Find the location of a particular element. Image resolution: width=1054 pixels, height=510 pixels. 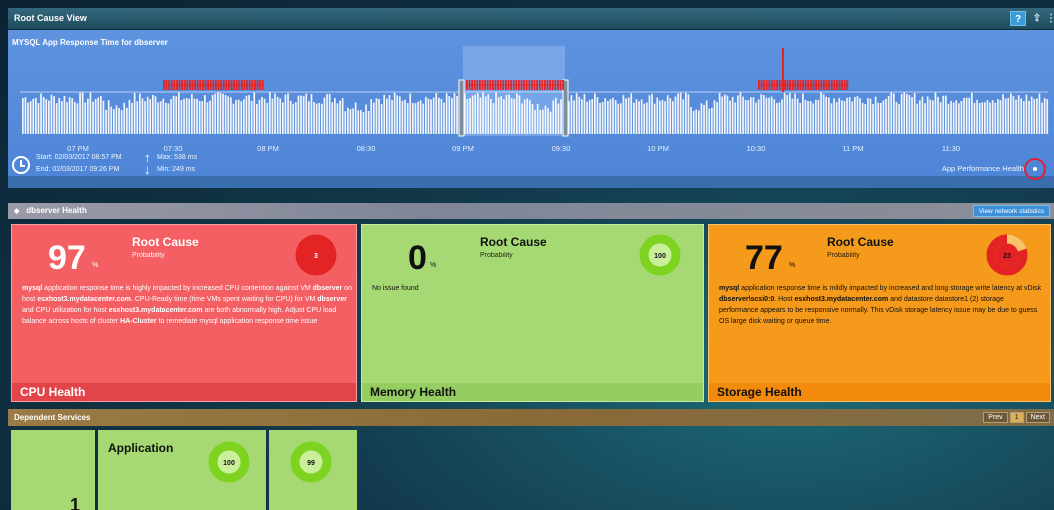

help-button: ? is located at coordinates (1018, 18).